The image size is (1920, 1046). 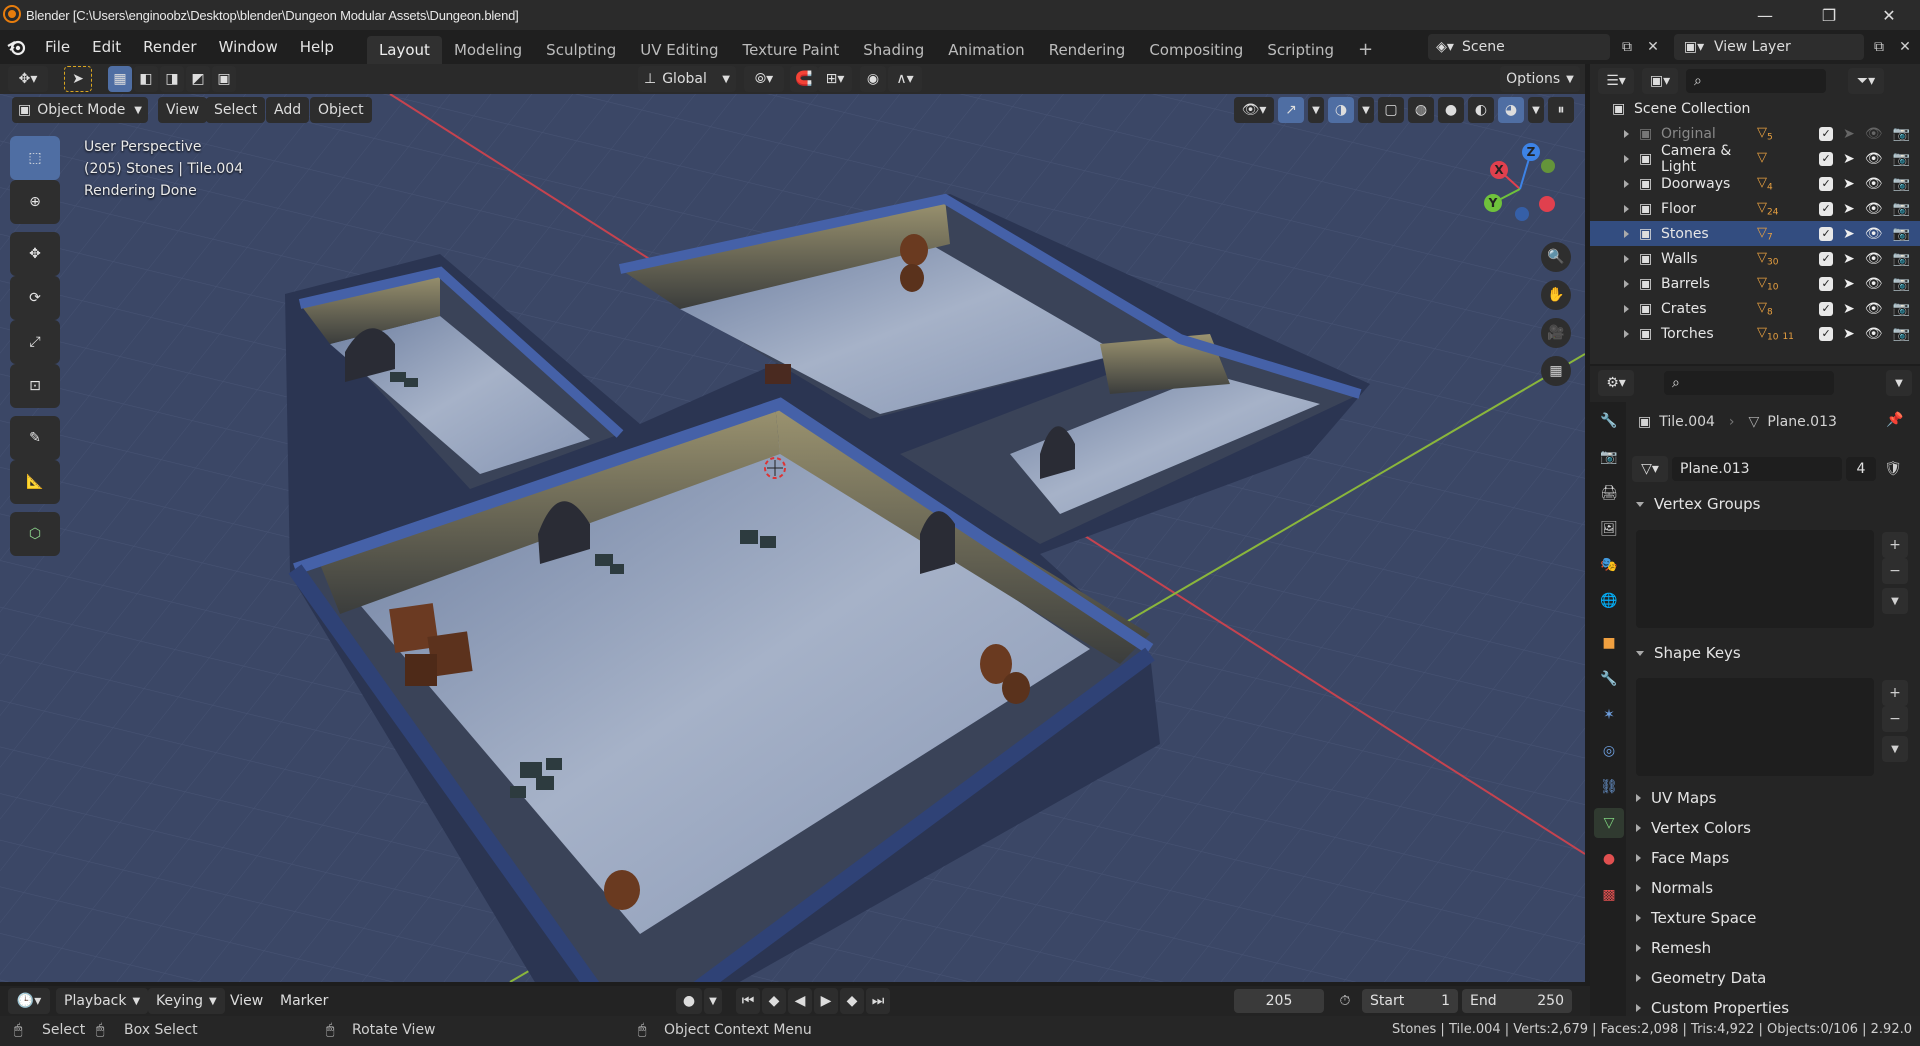 What do you see at coordinates (905, 79) in the screenshot?
I see `falloff-icon: ∧▾` at bounding box center [905, 79].